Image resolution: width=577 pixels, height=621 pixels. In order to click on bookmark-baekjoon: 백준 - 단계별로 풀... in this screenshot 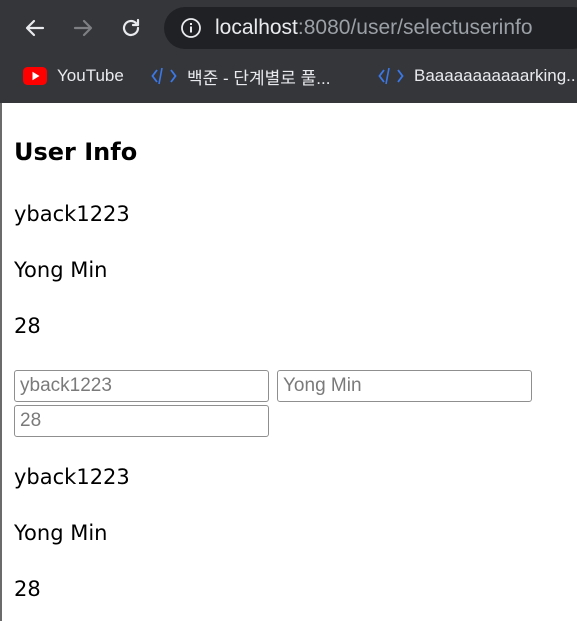, I will do `click(240, 76)`.